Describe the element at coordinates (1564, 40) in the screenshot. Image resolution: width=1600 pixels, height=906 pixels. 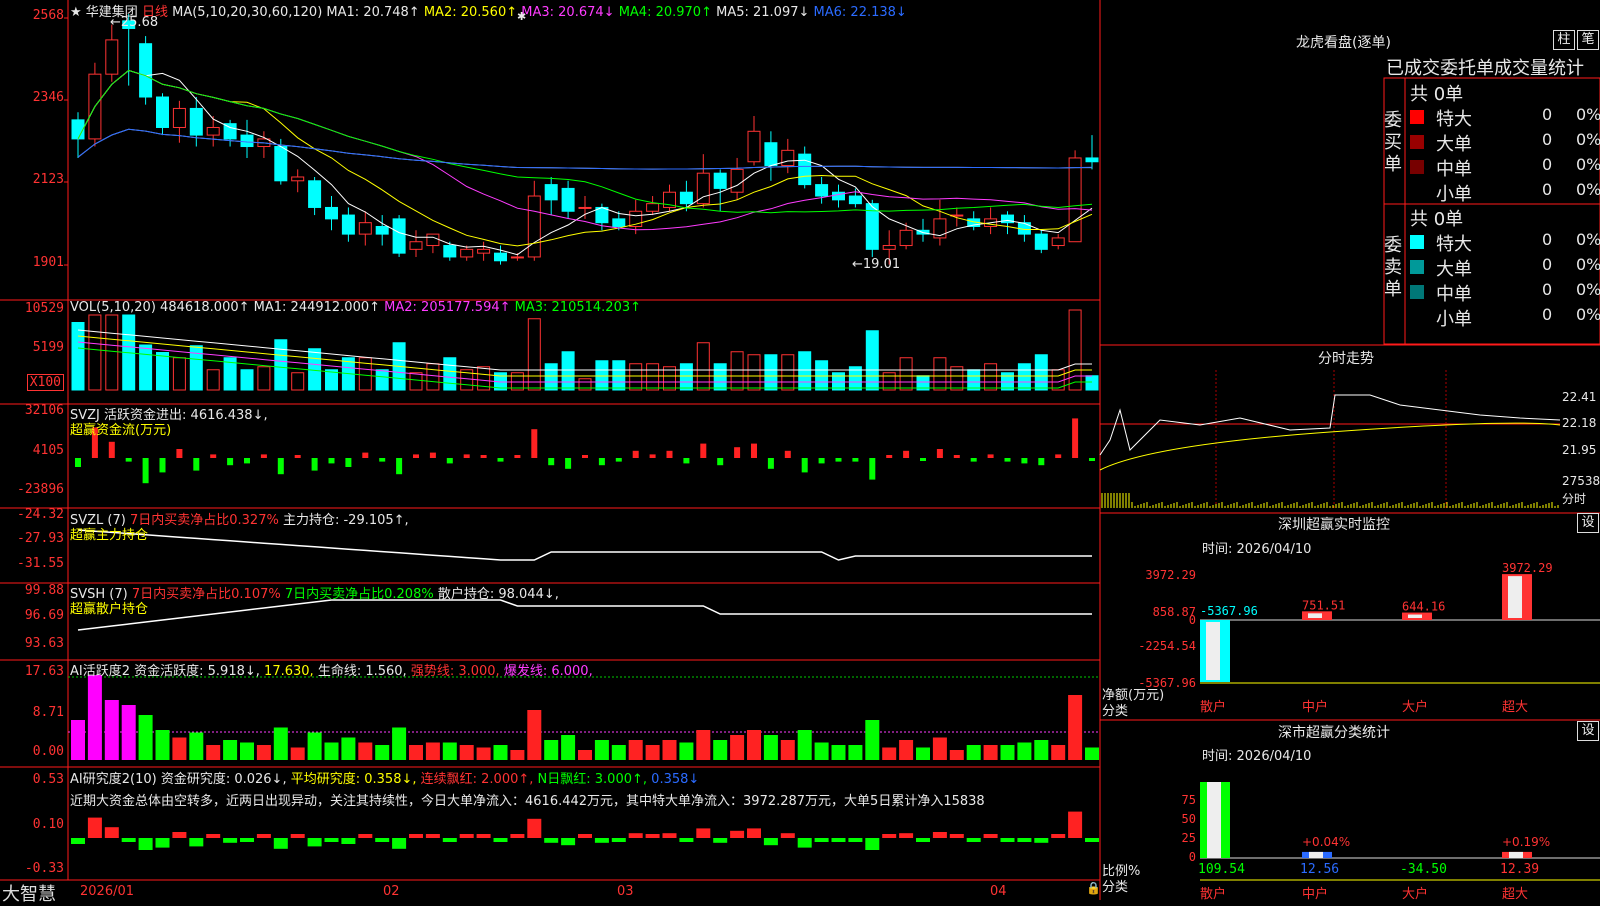
I see `column-mode-button: 柱` at that location.